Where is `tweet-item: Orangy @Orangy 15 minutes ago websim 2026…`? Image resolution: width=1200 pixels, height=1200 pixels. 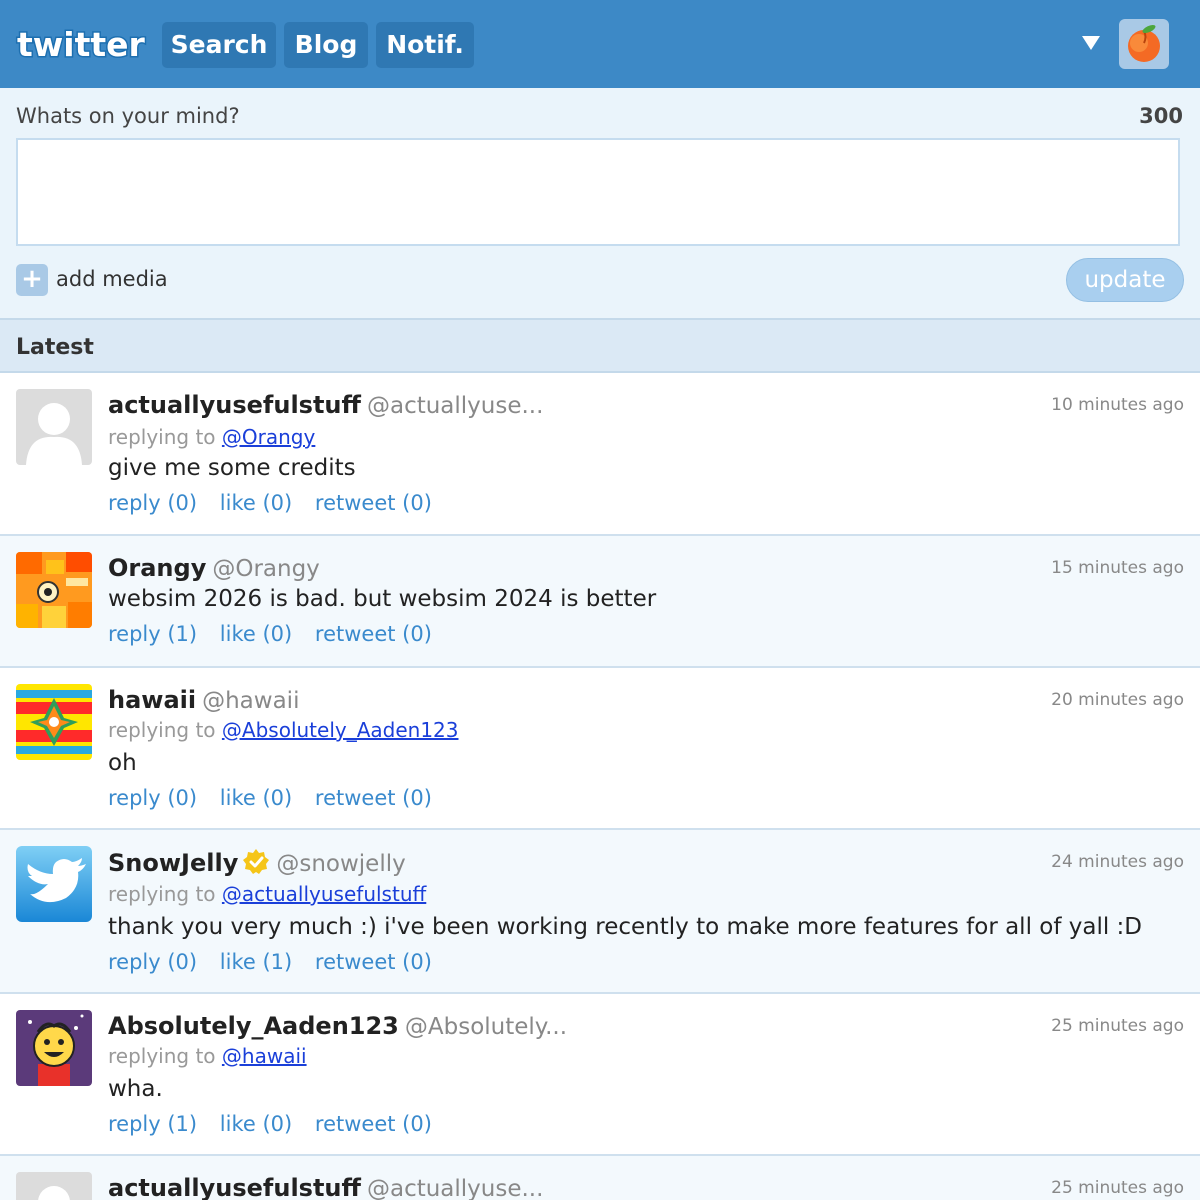
tweet-item: Orangy @Orangy 15 minutes ago websim 2026… is located at coordinates (600, 602).